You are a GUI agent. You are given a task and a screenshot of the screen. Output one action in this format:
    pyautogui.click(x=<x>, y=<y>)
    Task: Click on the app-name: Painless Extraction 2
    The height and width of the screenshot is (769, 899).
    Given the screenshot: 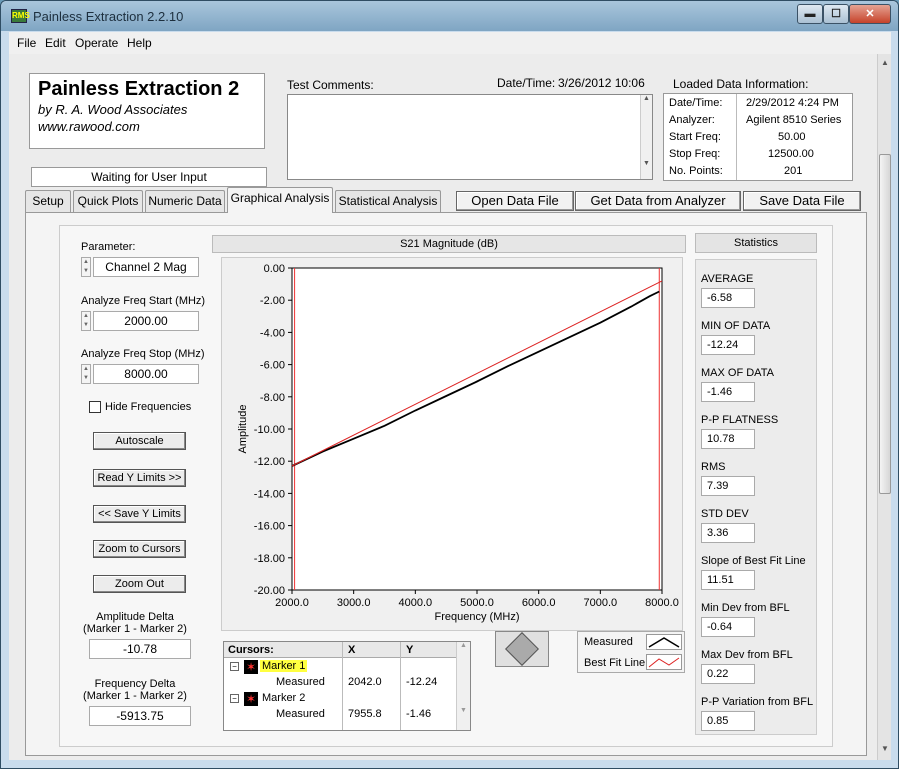 What is the action you would take?
    pyautogui.click(x=139, y=89)
    